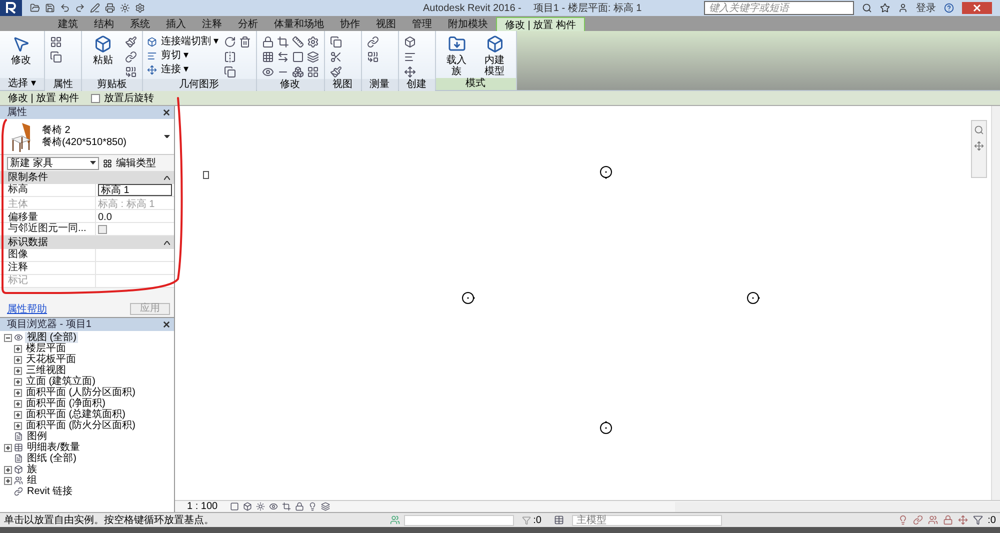 Image resolution: width=1000 pixels, height=533 pixels. What do you see at coordinates (885, 8) in the screenshot?
I see `star-icon` at bounding box center [885, 8].